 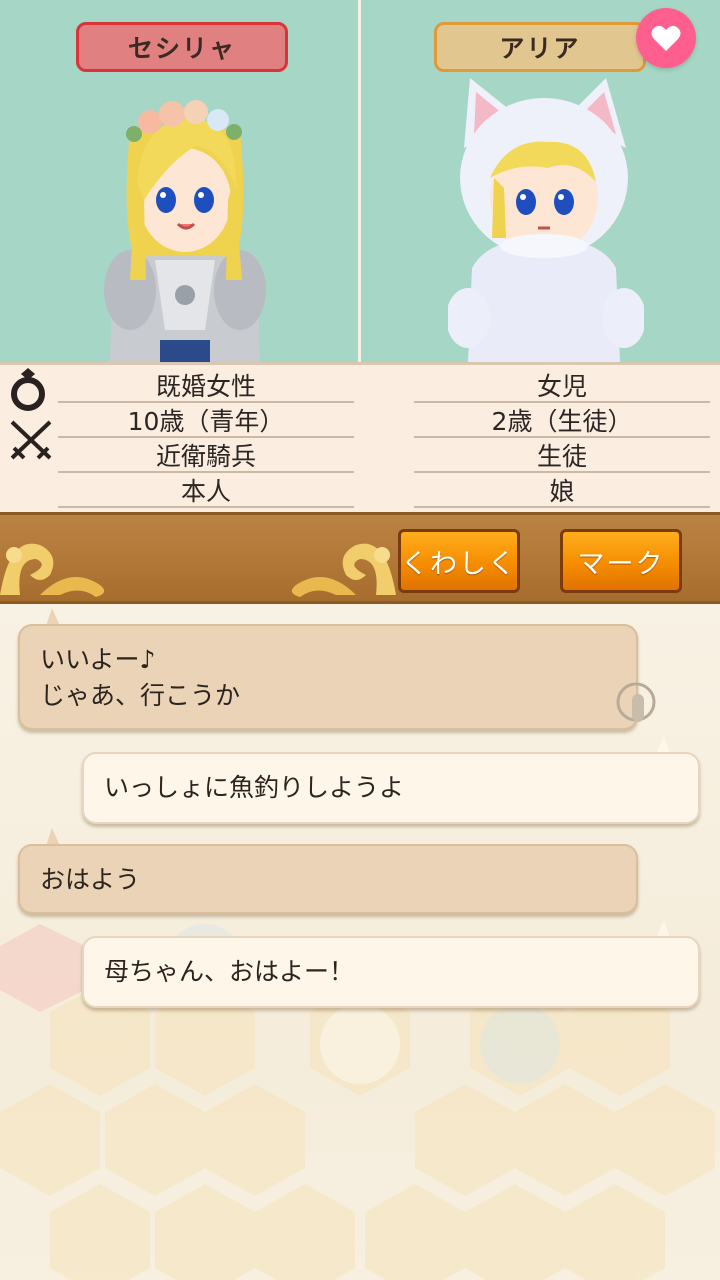 What do you see at coordinates (540, 47) in the screenshot?
I see `right-character-name: アリア` at bounding box center [540, 47].